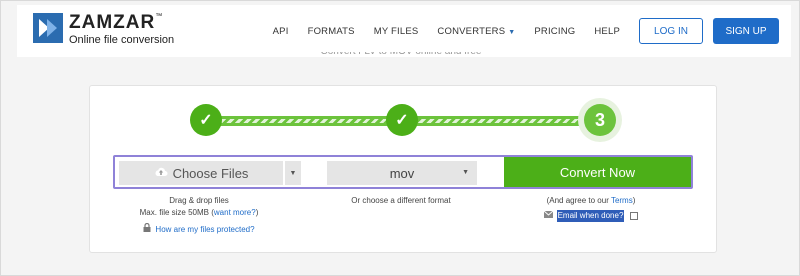 The width and height of the screenshot is (800, 276). I want to click on format-select: mov ▼, so click(402, 173).